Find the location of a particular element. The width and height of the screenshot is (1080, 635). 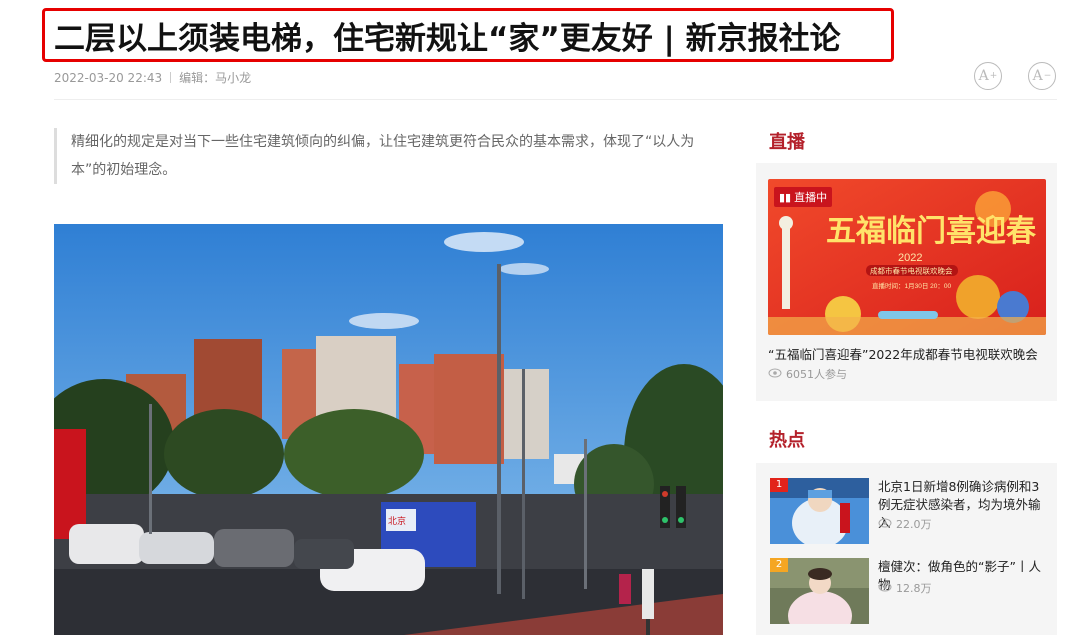

bus-sign-text: 北京 is located at coordinates (397, 520).